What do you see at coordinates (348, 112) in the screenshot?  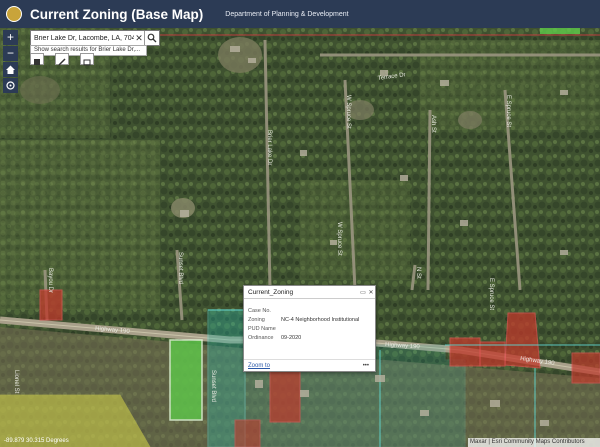 I see `label-w-spruce-st: W Spruce St` at bounding box center [348, 112].